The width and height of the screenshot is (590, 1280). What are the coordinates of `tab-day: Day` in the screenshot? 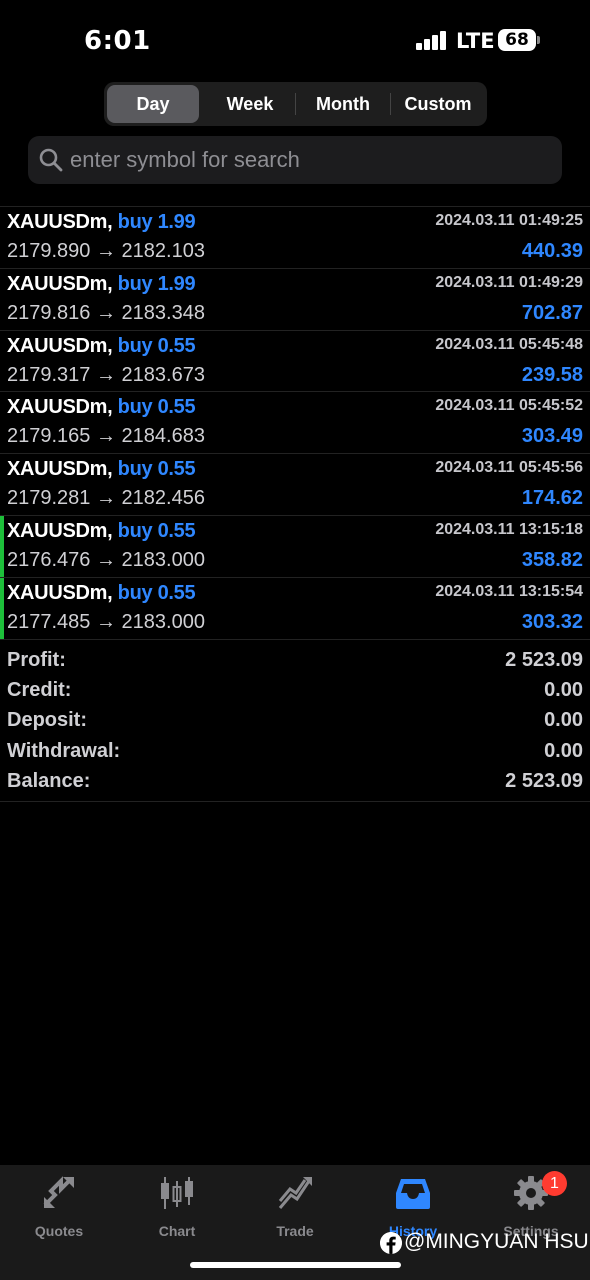 It's located at (153, 104).